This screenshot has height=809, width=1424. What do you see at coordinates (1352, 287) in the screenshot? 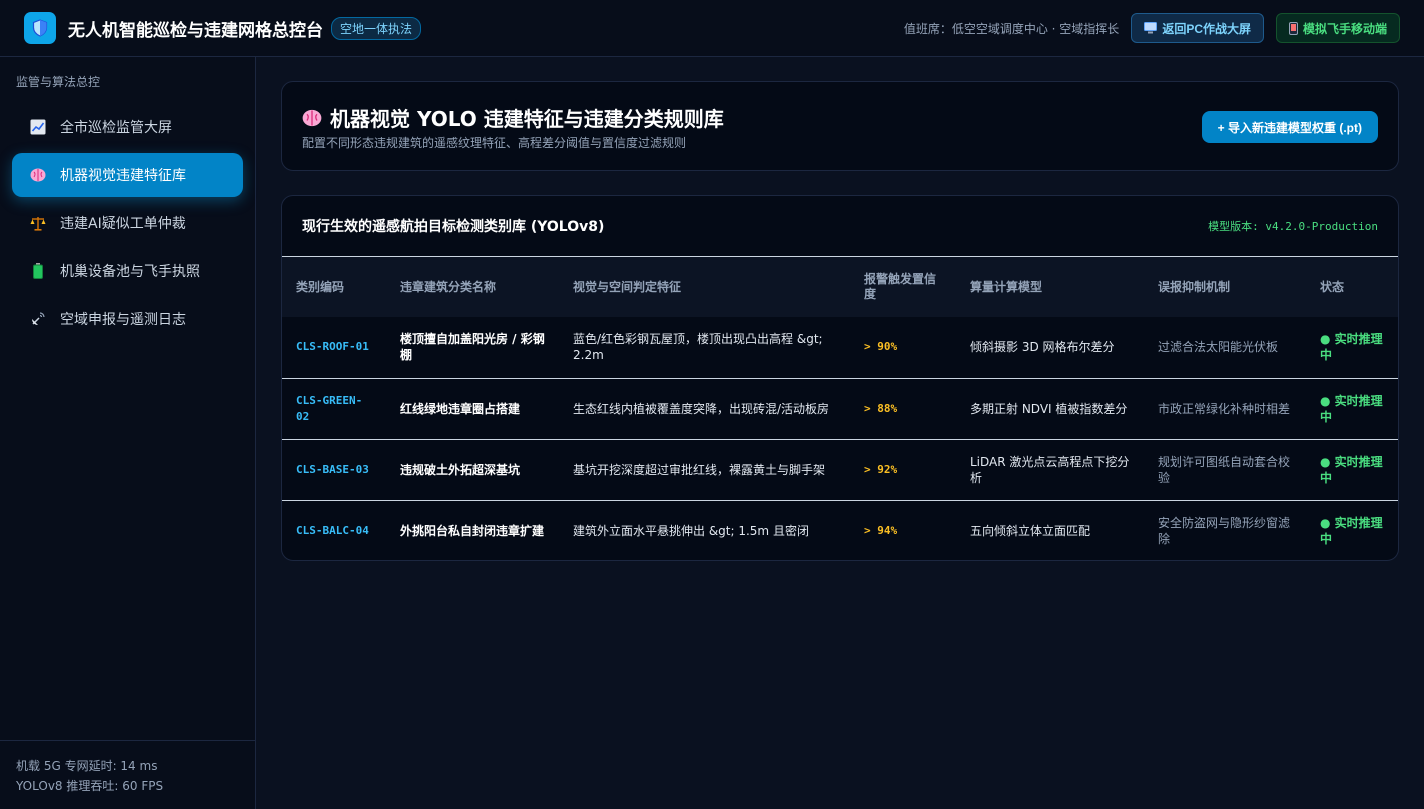
I see `column-header: 状态` at bounding box center [1352, 287].